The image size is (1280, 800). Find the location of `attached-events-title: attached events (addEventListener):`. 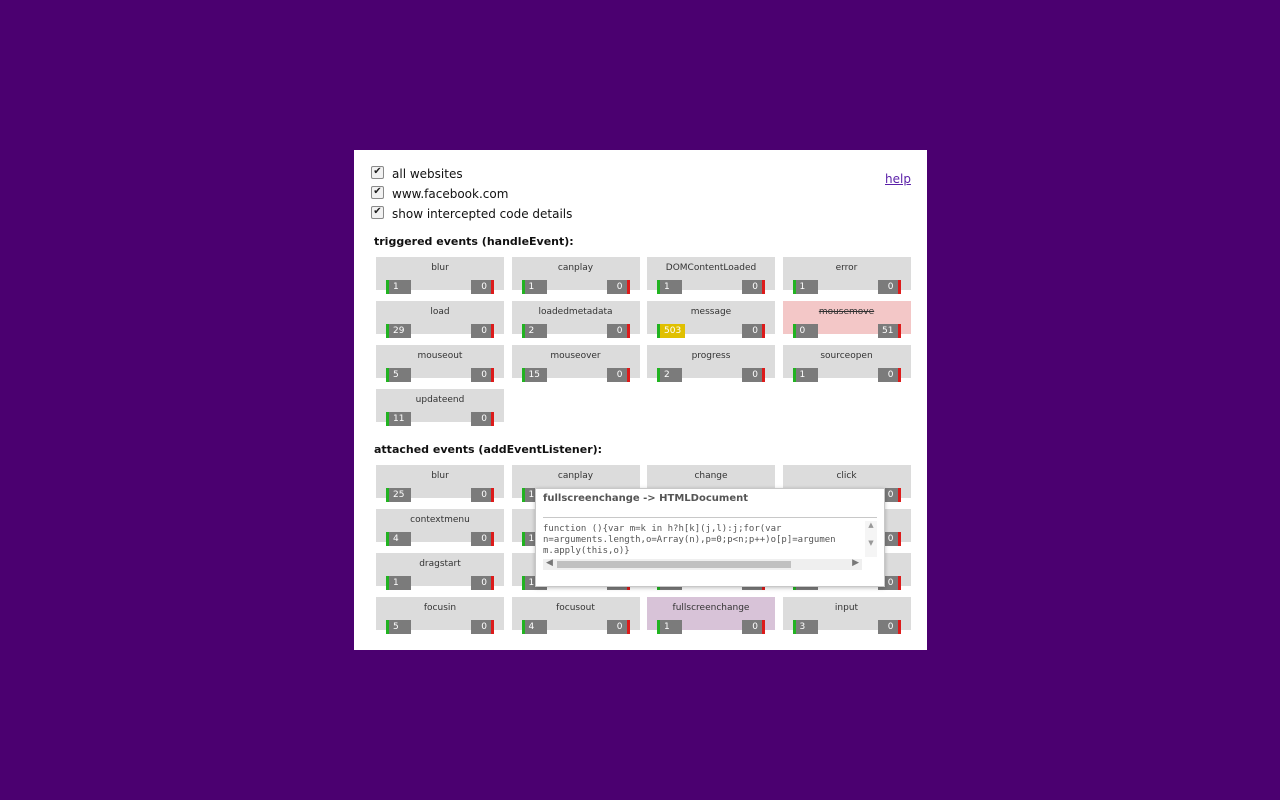

attached-events-title: attached events (addEventListener): is located at coordinates (488, 449).